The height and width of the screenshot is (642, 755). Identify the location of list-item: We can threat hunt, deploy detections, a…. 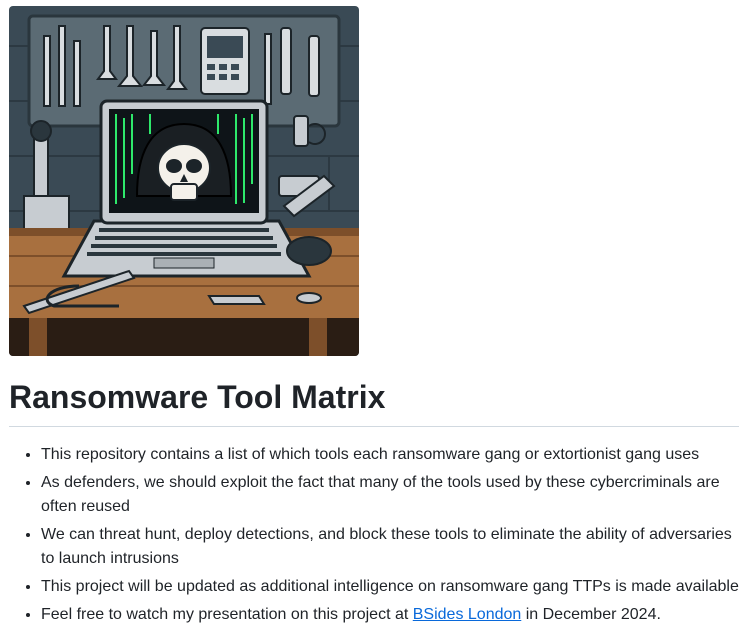
(390, 547).